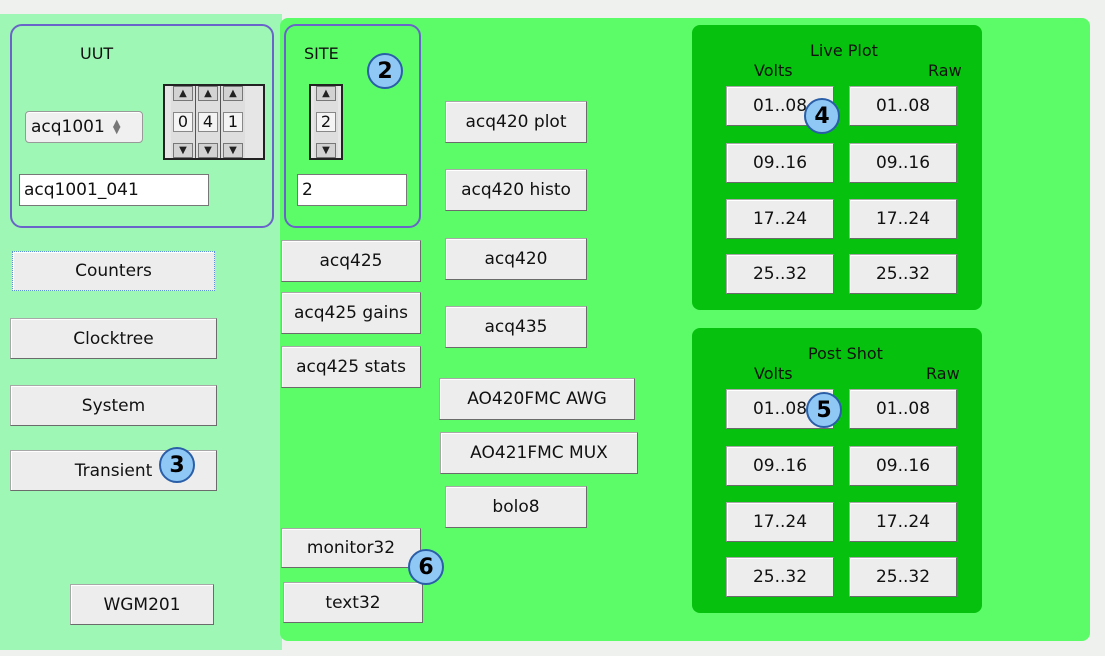  I want to click on system-button: System, so click(113, 405).